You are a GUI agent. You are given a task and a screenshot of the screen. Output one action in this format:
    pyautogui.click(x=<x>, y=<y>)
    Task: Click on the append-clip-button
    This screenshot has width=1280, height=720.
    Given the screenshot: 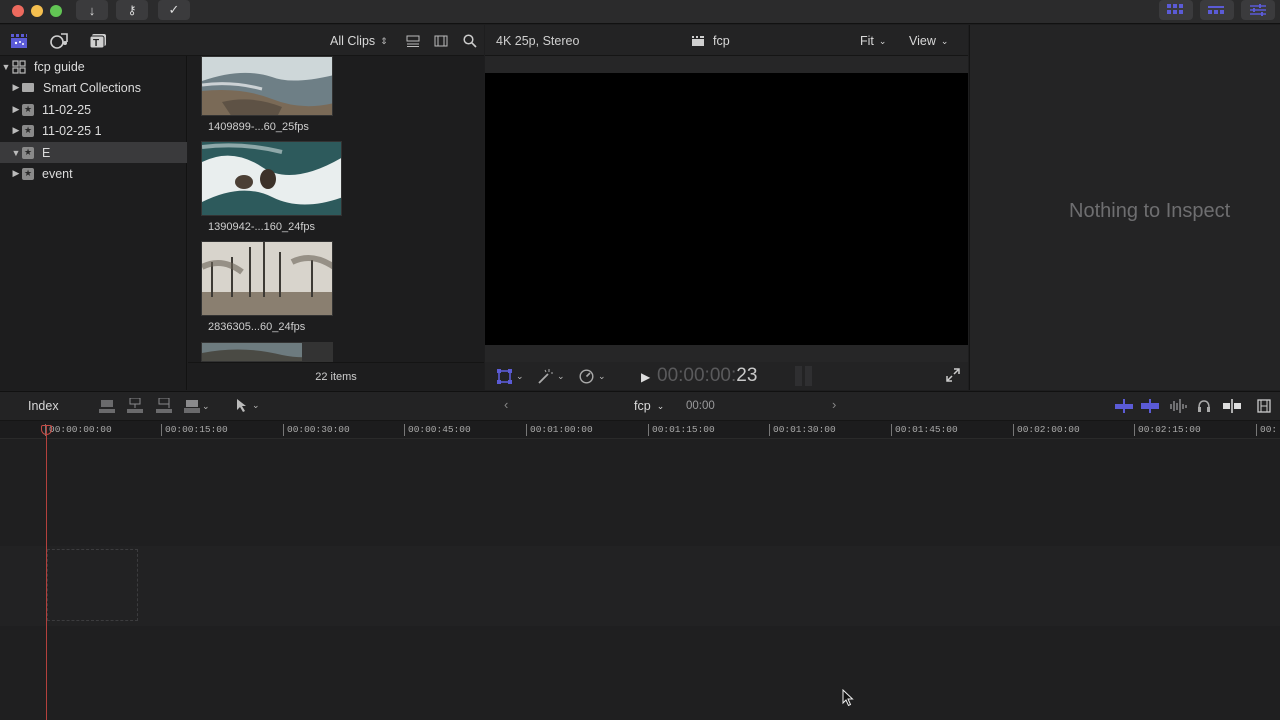 What is the action you would take?
    pyautogui.click(x=164, y=407)
    